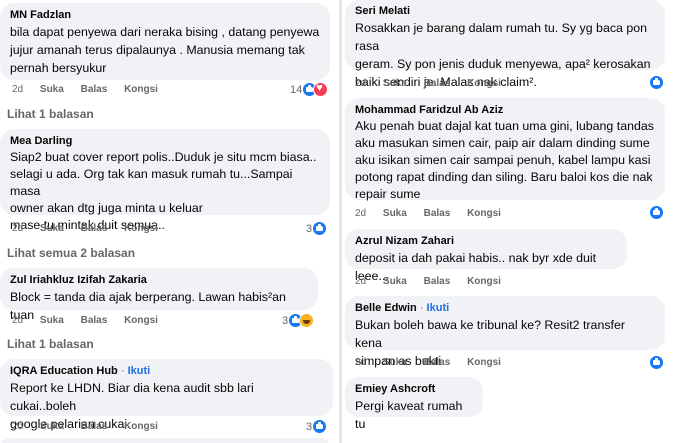 This screenshot has width=680, height=443. I want to click on comment-author-name: Belle Edwin, so click(386, 308).